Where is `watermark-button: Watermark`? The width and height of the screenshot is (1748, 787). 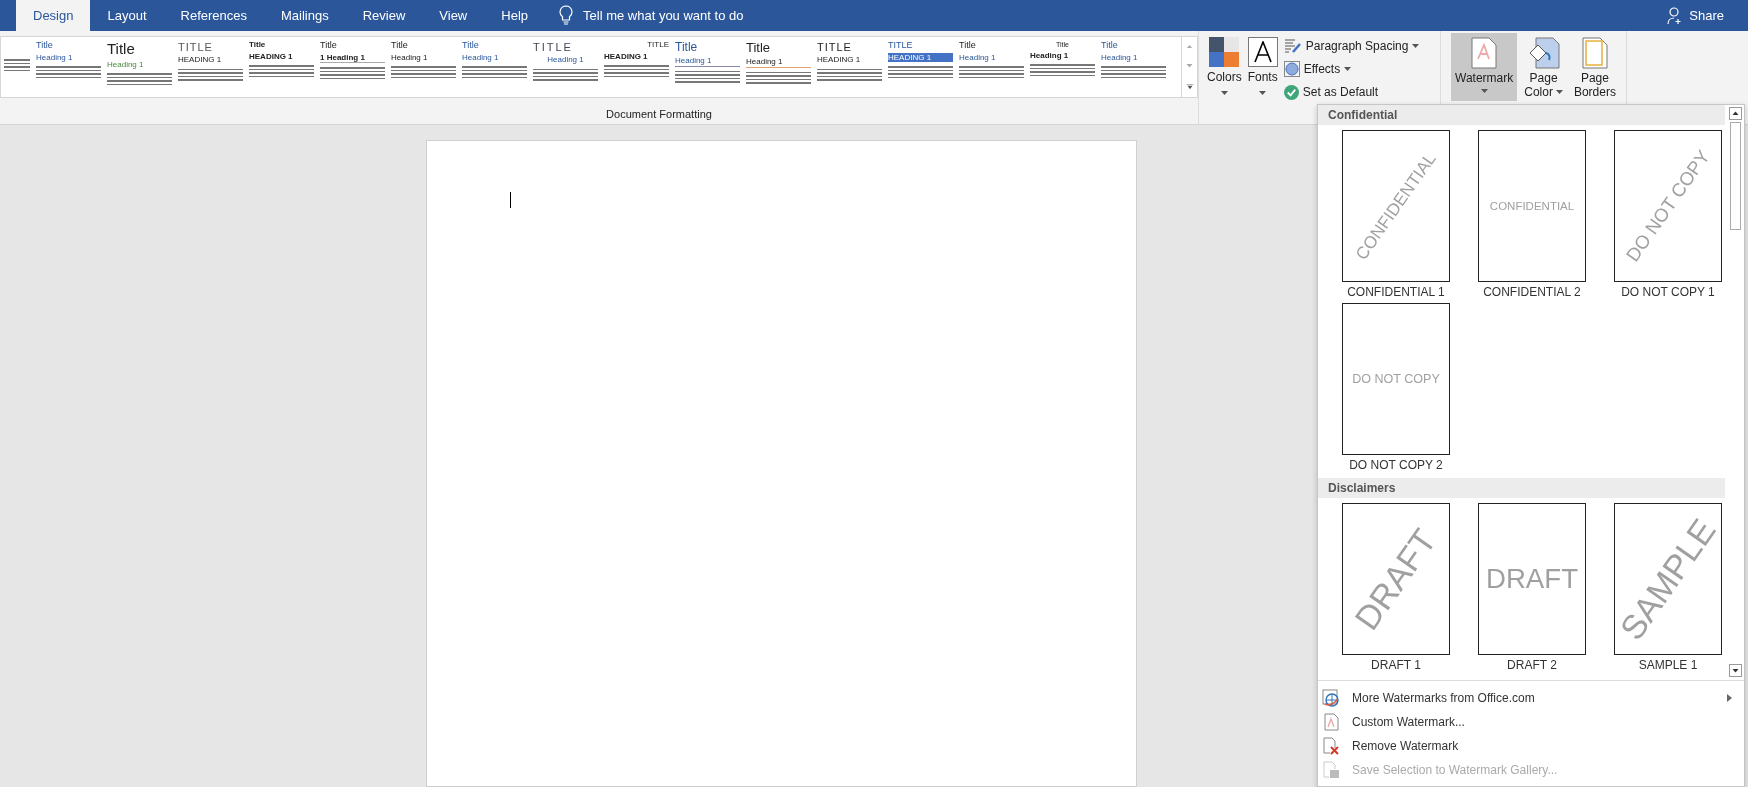
watermark-button: Watermark is located at coordinates (1484, 67).